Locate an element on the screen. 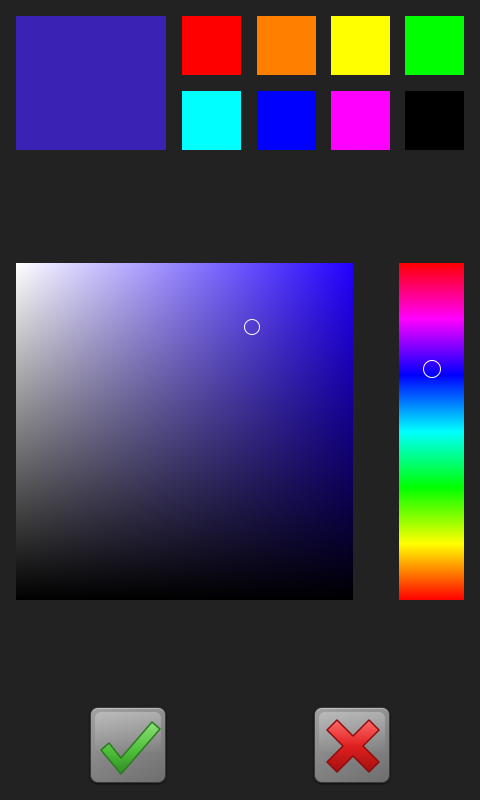  swatch-blue is located at coordinates (286, 120).